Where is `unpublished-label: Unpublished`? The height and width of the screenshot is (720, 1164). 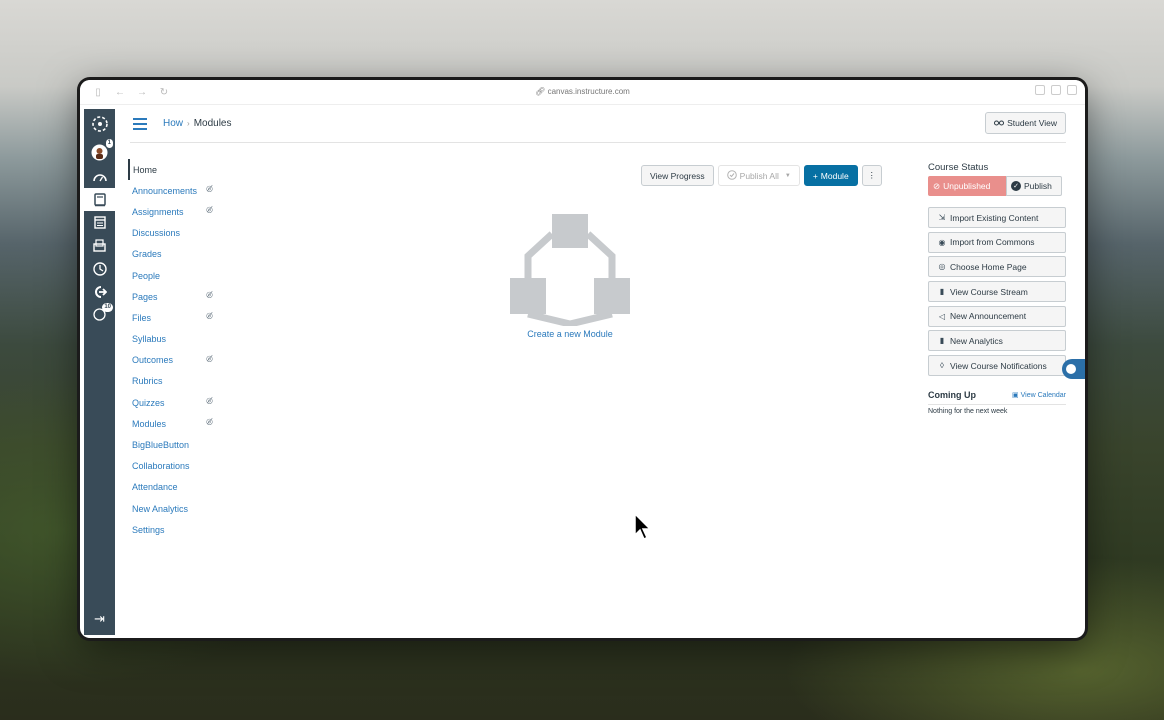
unpublished-label: Unpublished is located at coordinates (967, 186).